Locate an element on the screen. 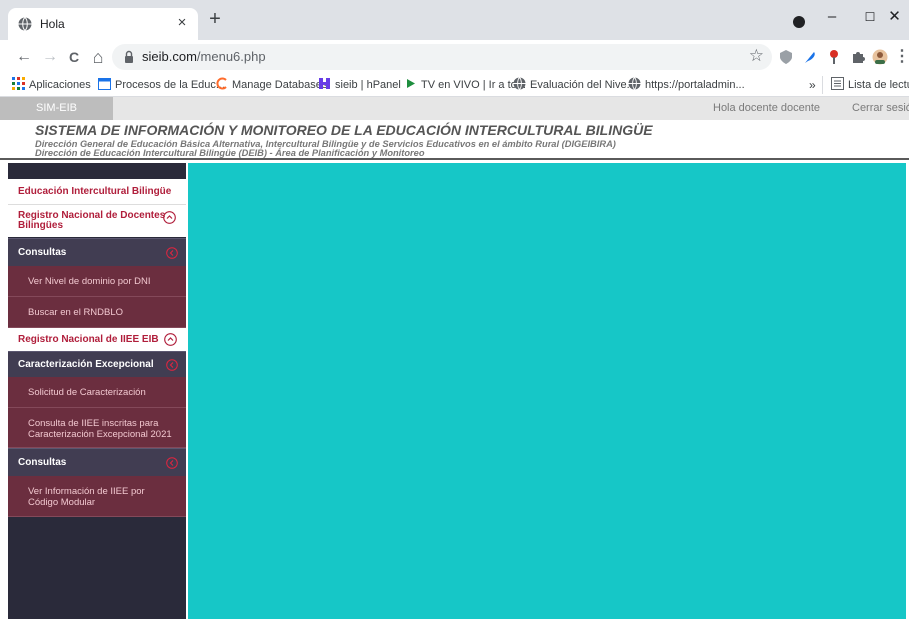  sidebar-item-eib: Educación Intercultural Bilingüe is located at coordinates (97, 192).